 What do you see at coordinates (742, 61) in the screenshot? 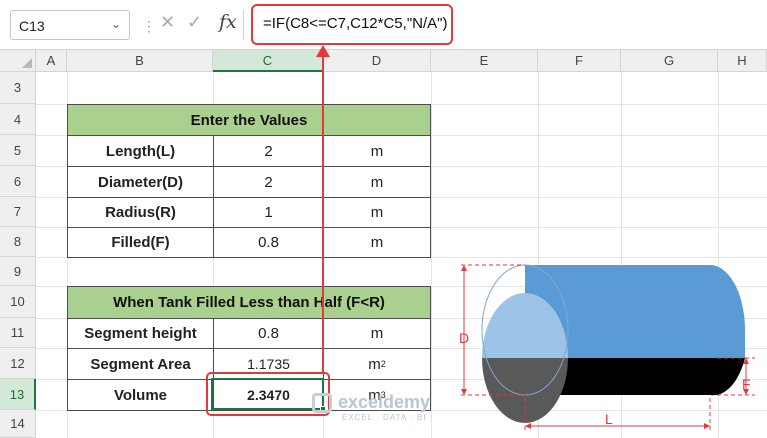
I see `column-header-h: H` at bounding box center [742, 61].